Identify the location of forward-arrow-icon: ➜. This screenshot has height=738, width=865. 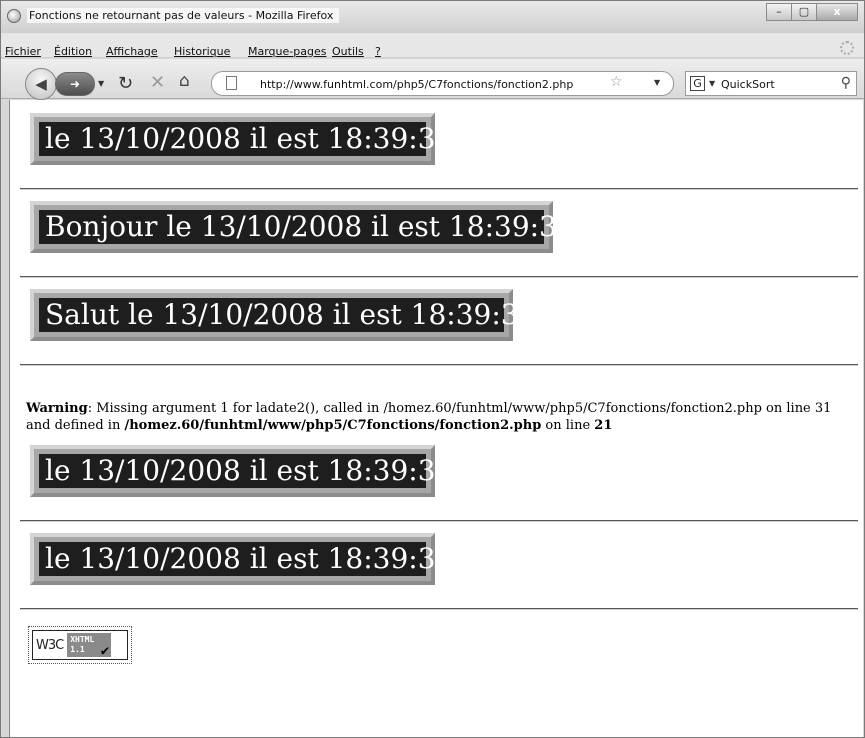
(75, 84).